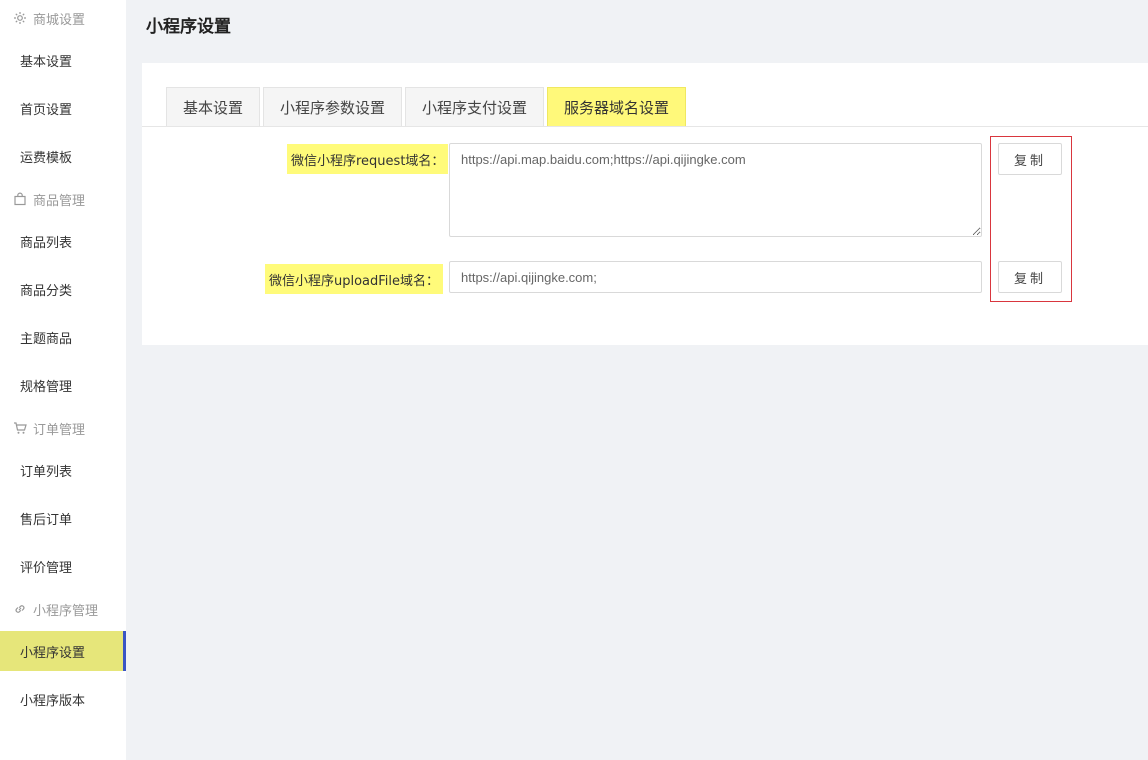  I want to click on link-icon, so click(20, 609).